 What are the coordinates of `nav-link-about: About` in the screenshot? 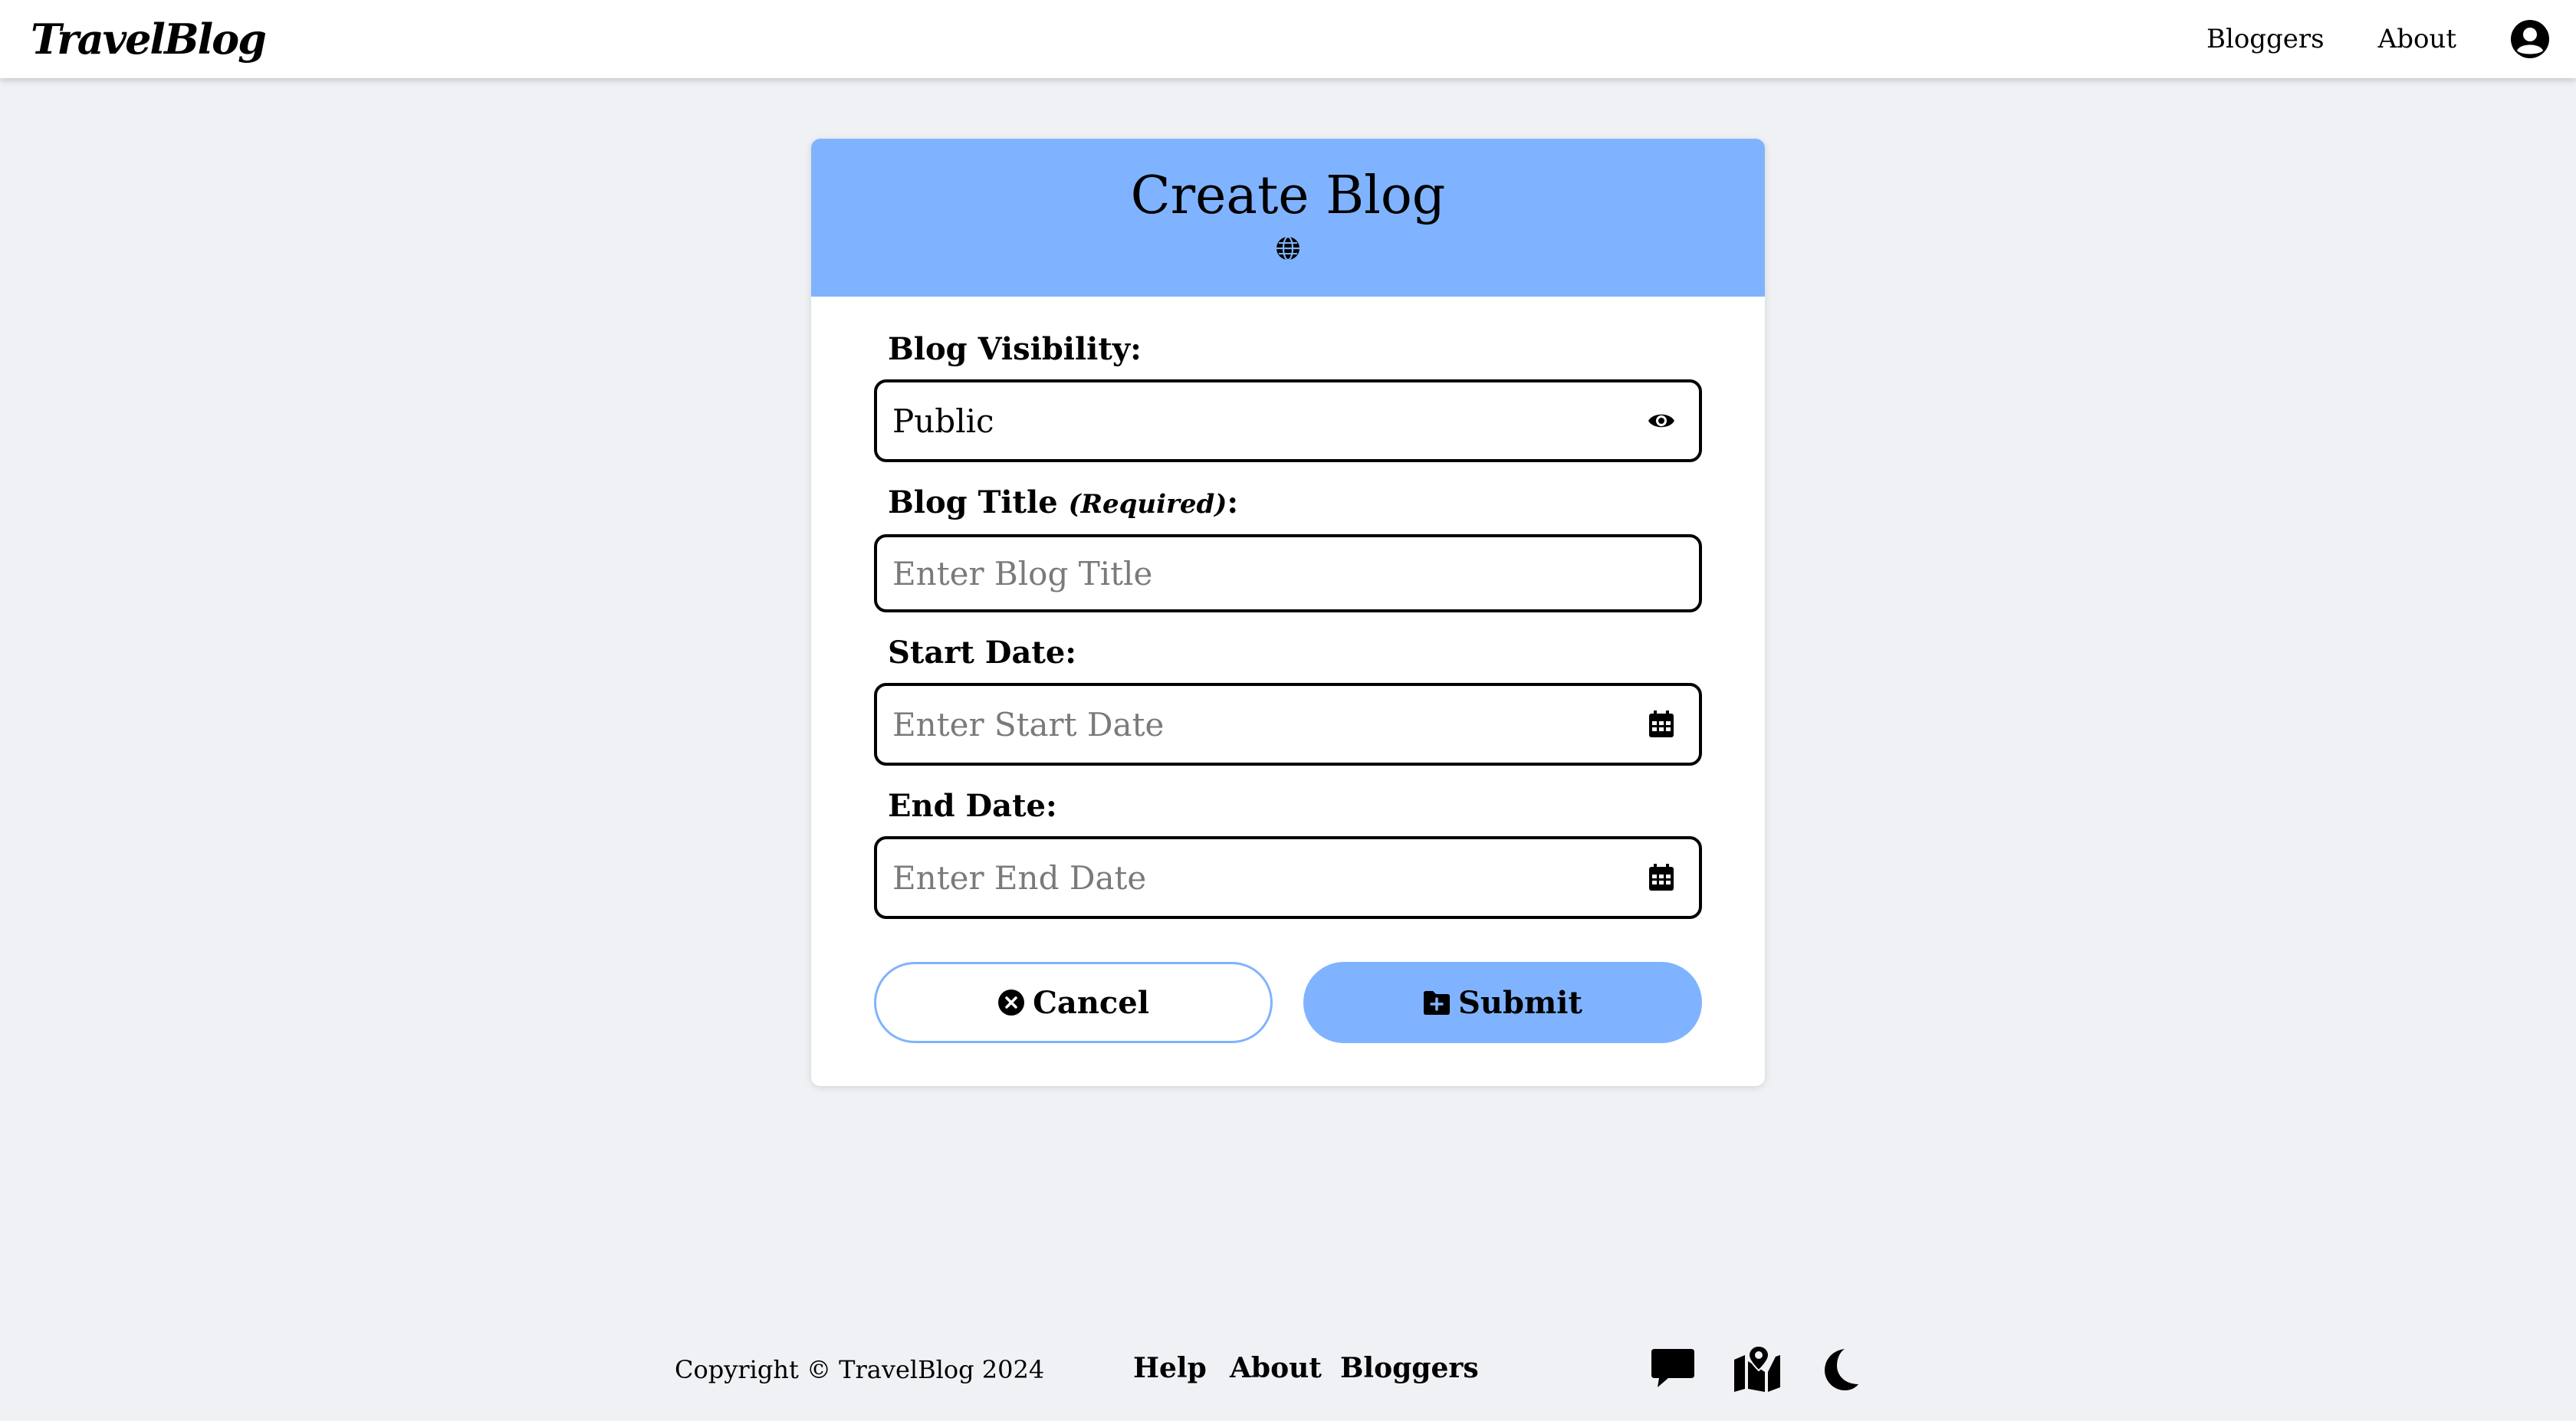 It's located at (2417, 39).